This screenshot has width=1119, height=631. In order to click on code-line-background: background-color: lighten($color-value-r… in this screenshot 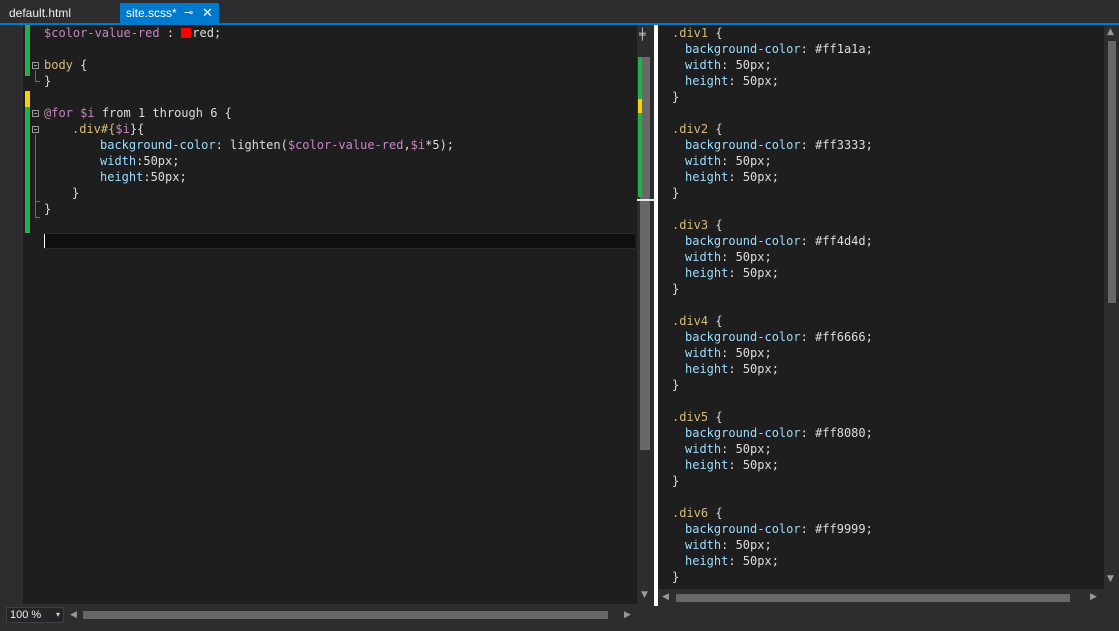, I will do `click(277, 145)`.